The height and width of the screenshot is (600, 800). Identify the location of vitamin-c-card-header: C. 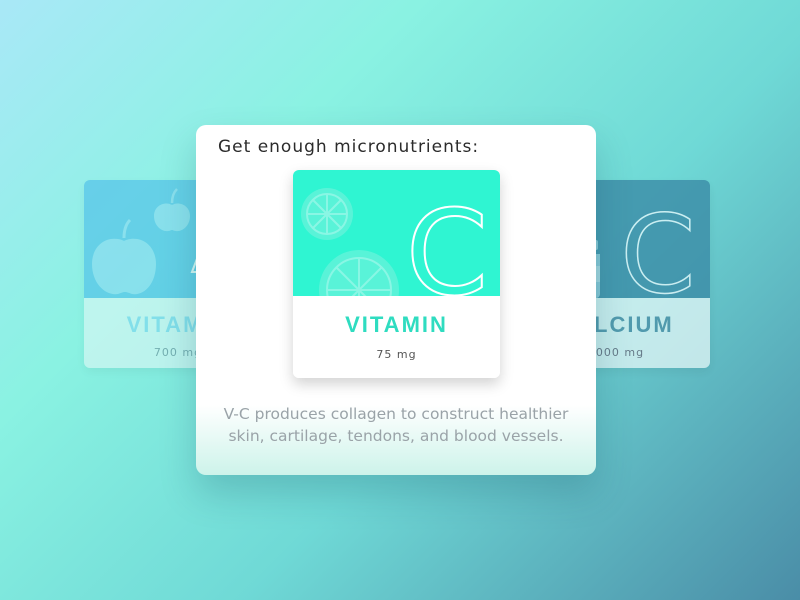
(396, 233).